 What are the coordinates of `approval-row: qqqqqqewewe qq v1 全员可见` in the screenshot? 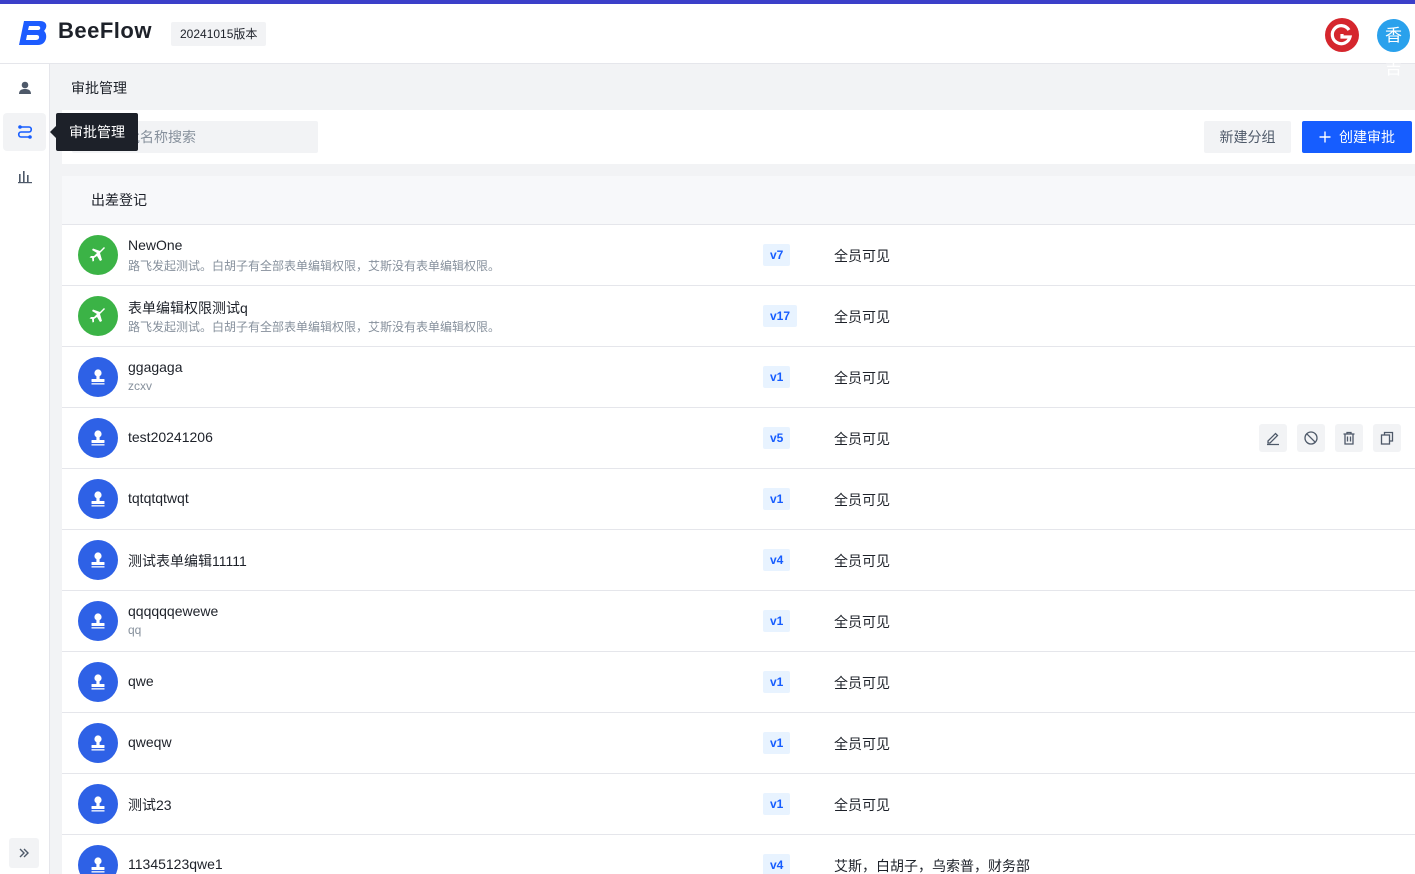 It's located at (738, 621).